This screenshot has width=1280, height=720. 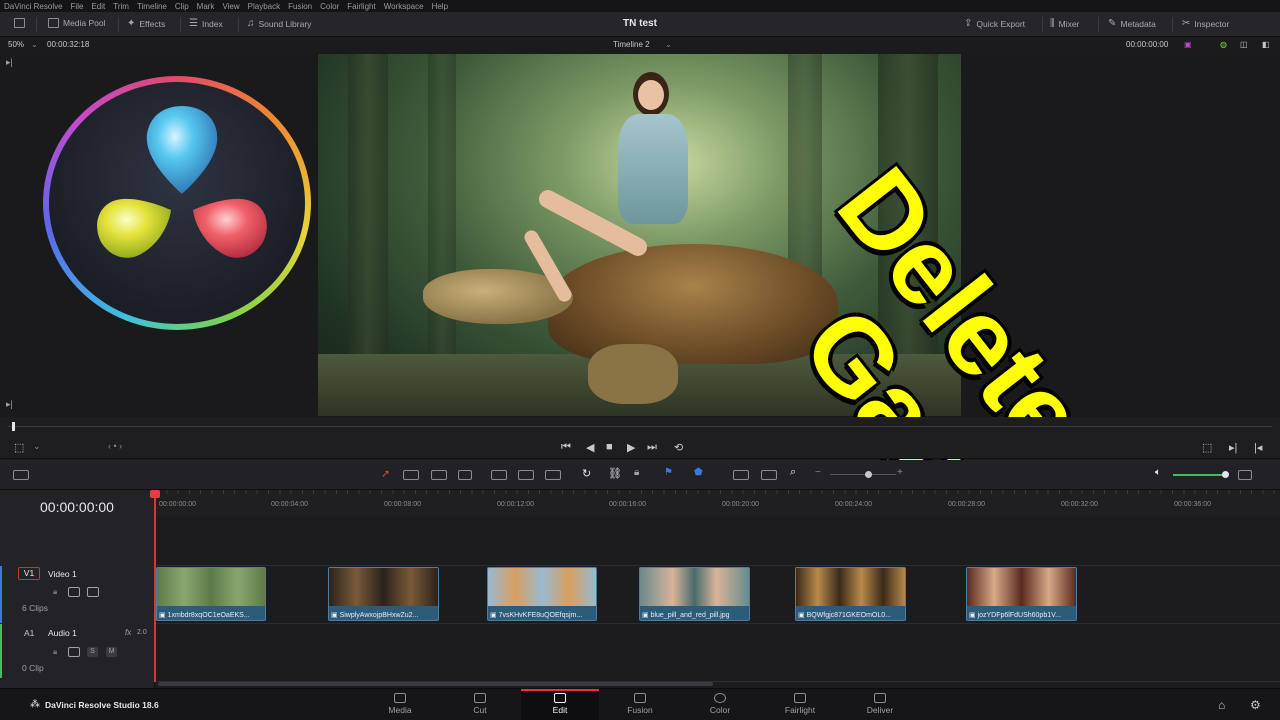 I want to click on selection-tool-icon: ➚, so click(x=385, y=473).